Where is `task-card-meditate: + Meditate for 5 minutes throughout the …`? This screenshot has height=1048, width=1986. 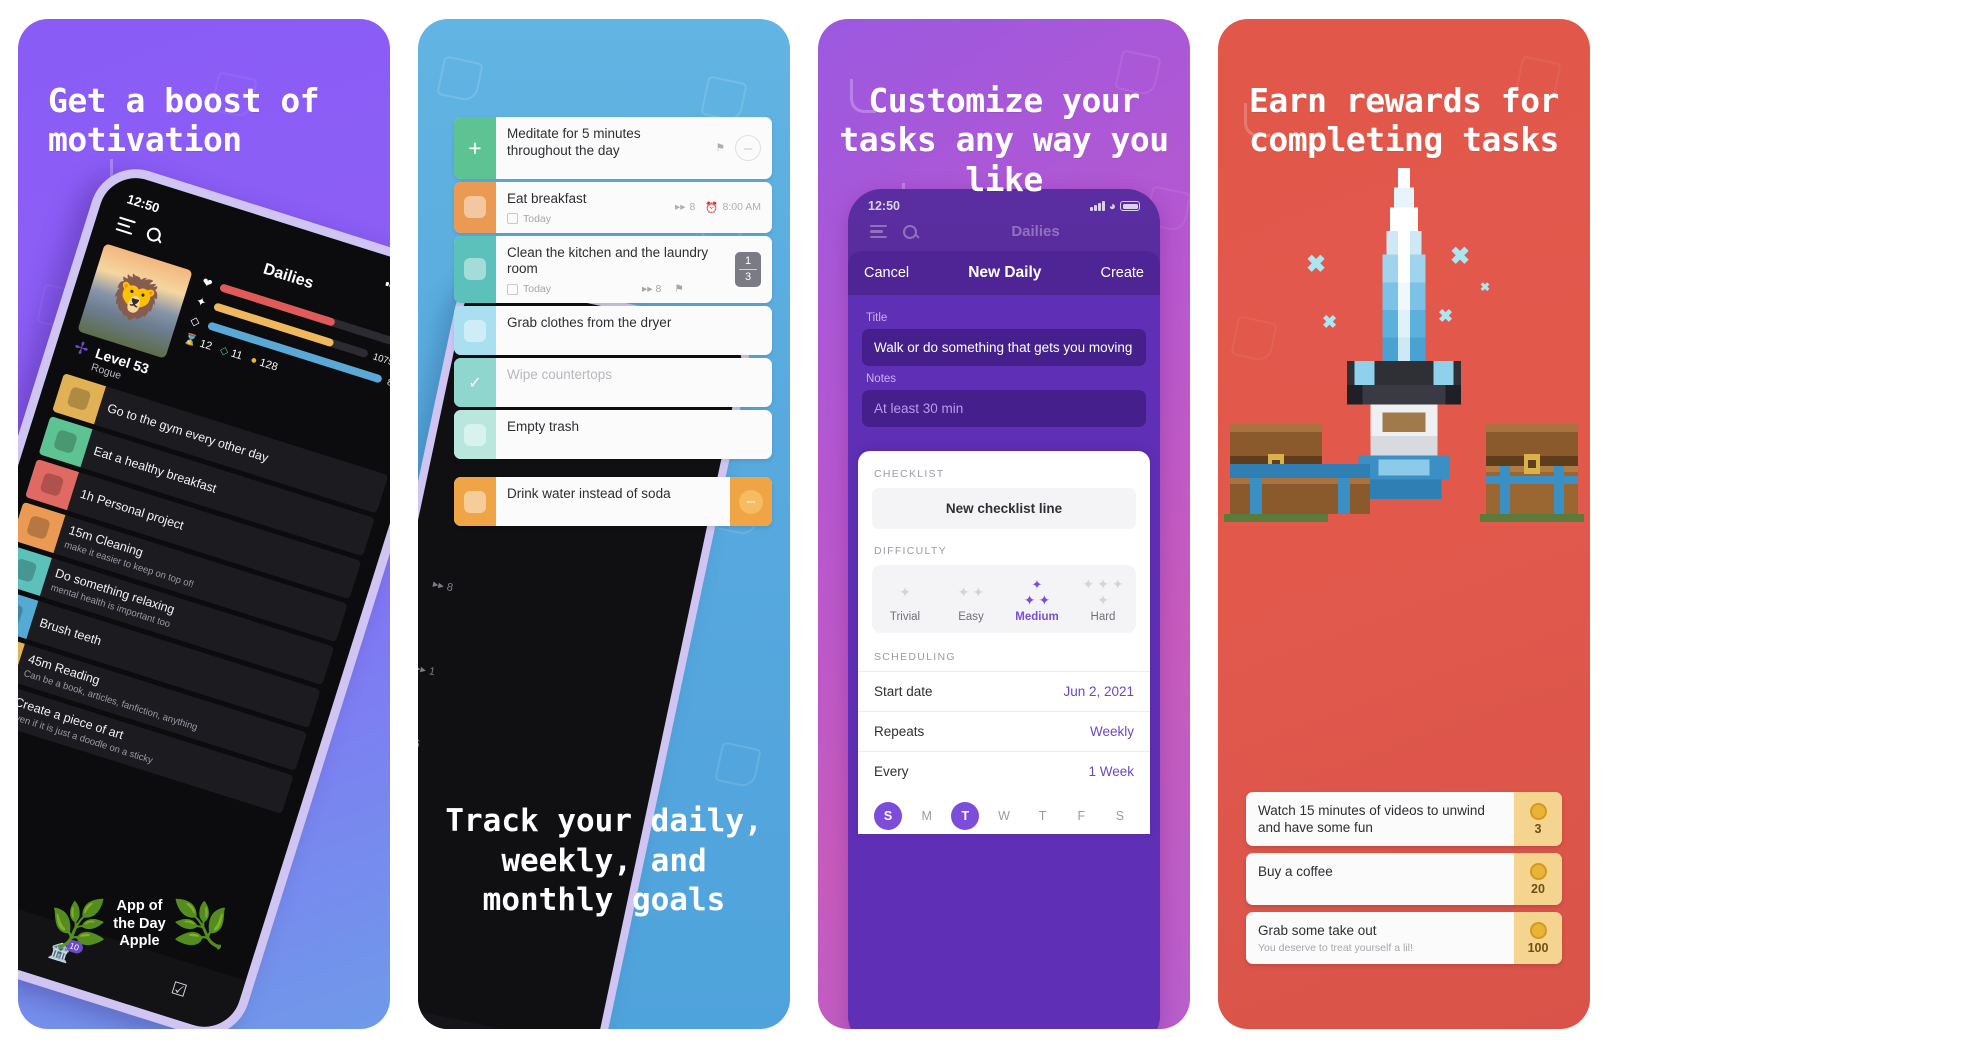 task-card-meditate: + Meditate for 5 minutes throughout the … is located at coordinates (613, 148).